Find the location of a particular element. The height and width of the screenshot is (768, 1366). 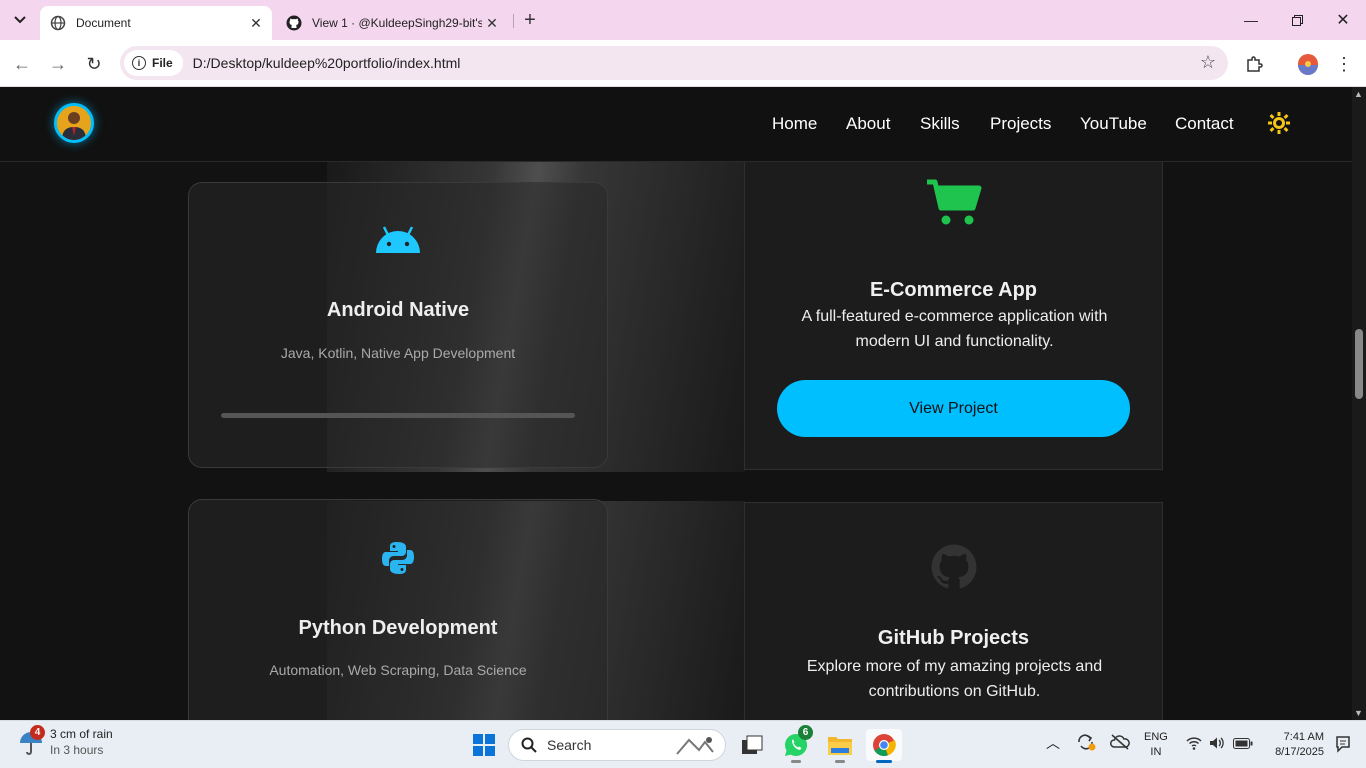

onedrive-offline-icon is located at coordinates (1120, 743).